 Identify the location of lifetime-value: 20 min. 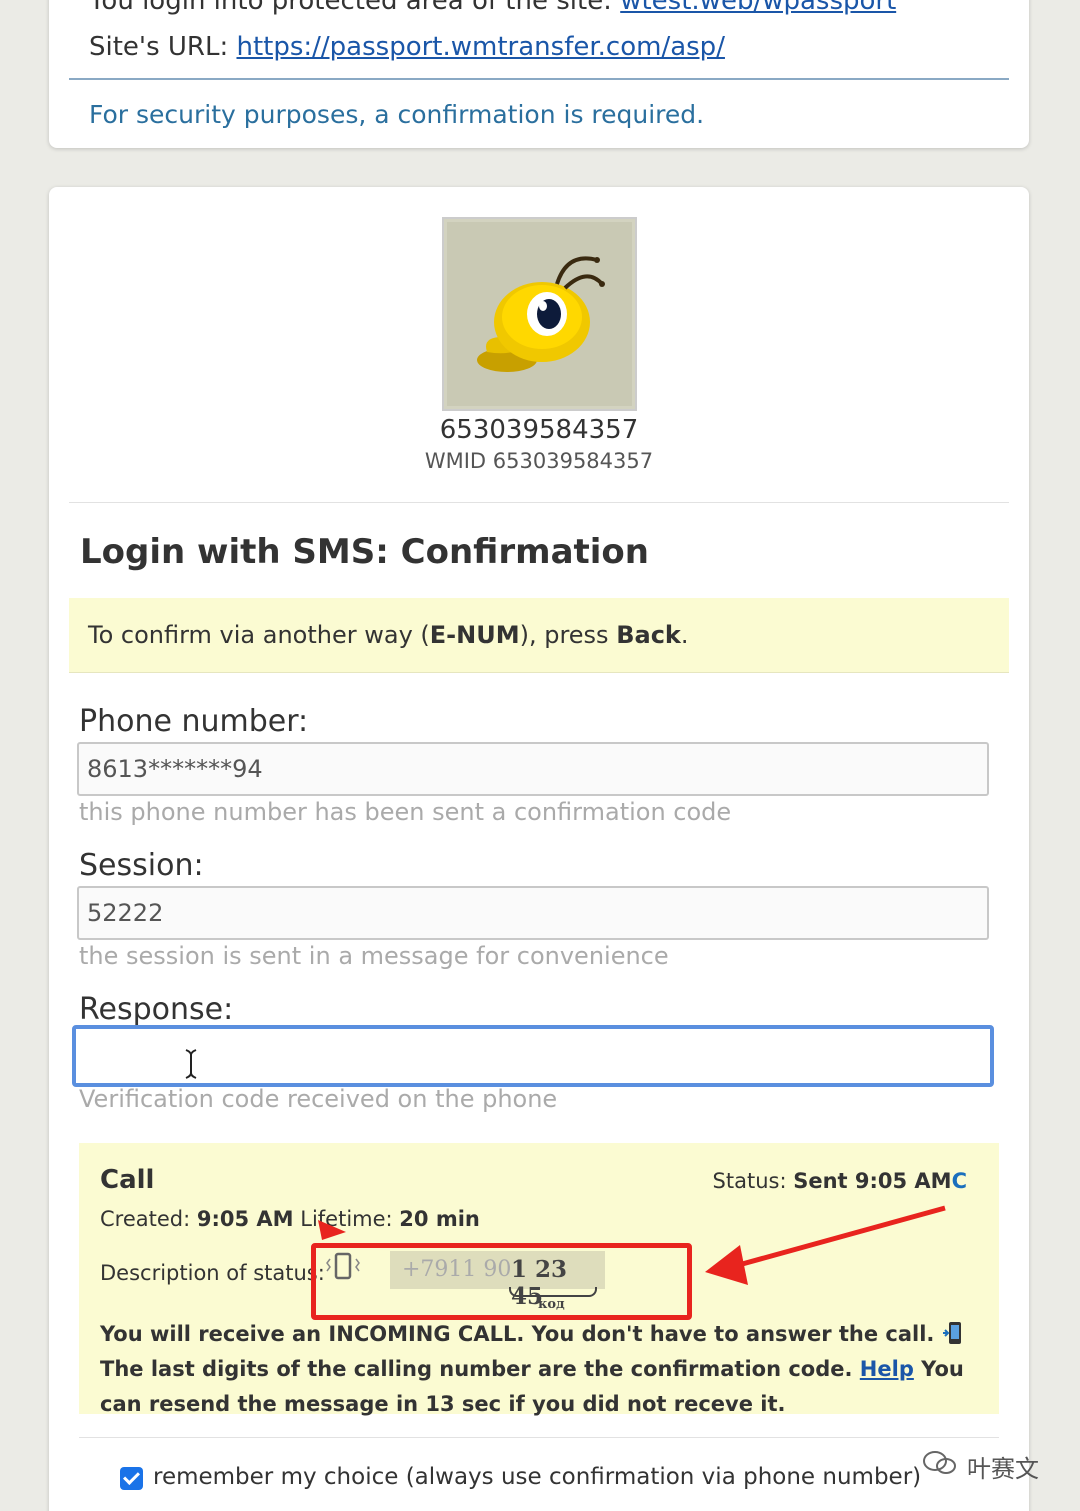
(439, 1219).